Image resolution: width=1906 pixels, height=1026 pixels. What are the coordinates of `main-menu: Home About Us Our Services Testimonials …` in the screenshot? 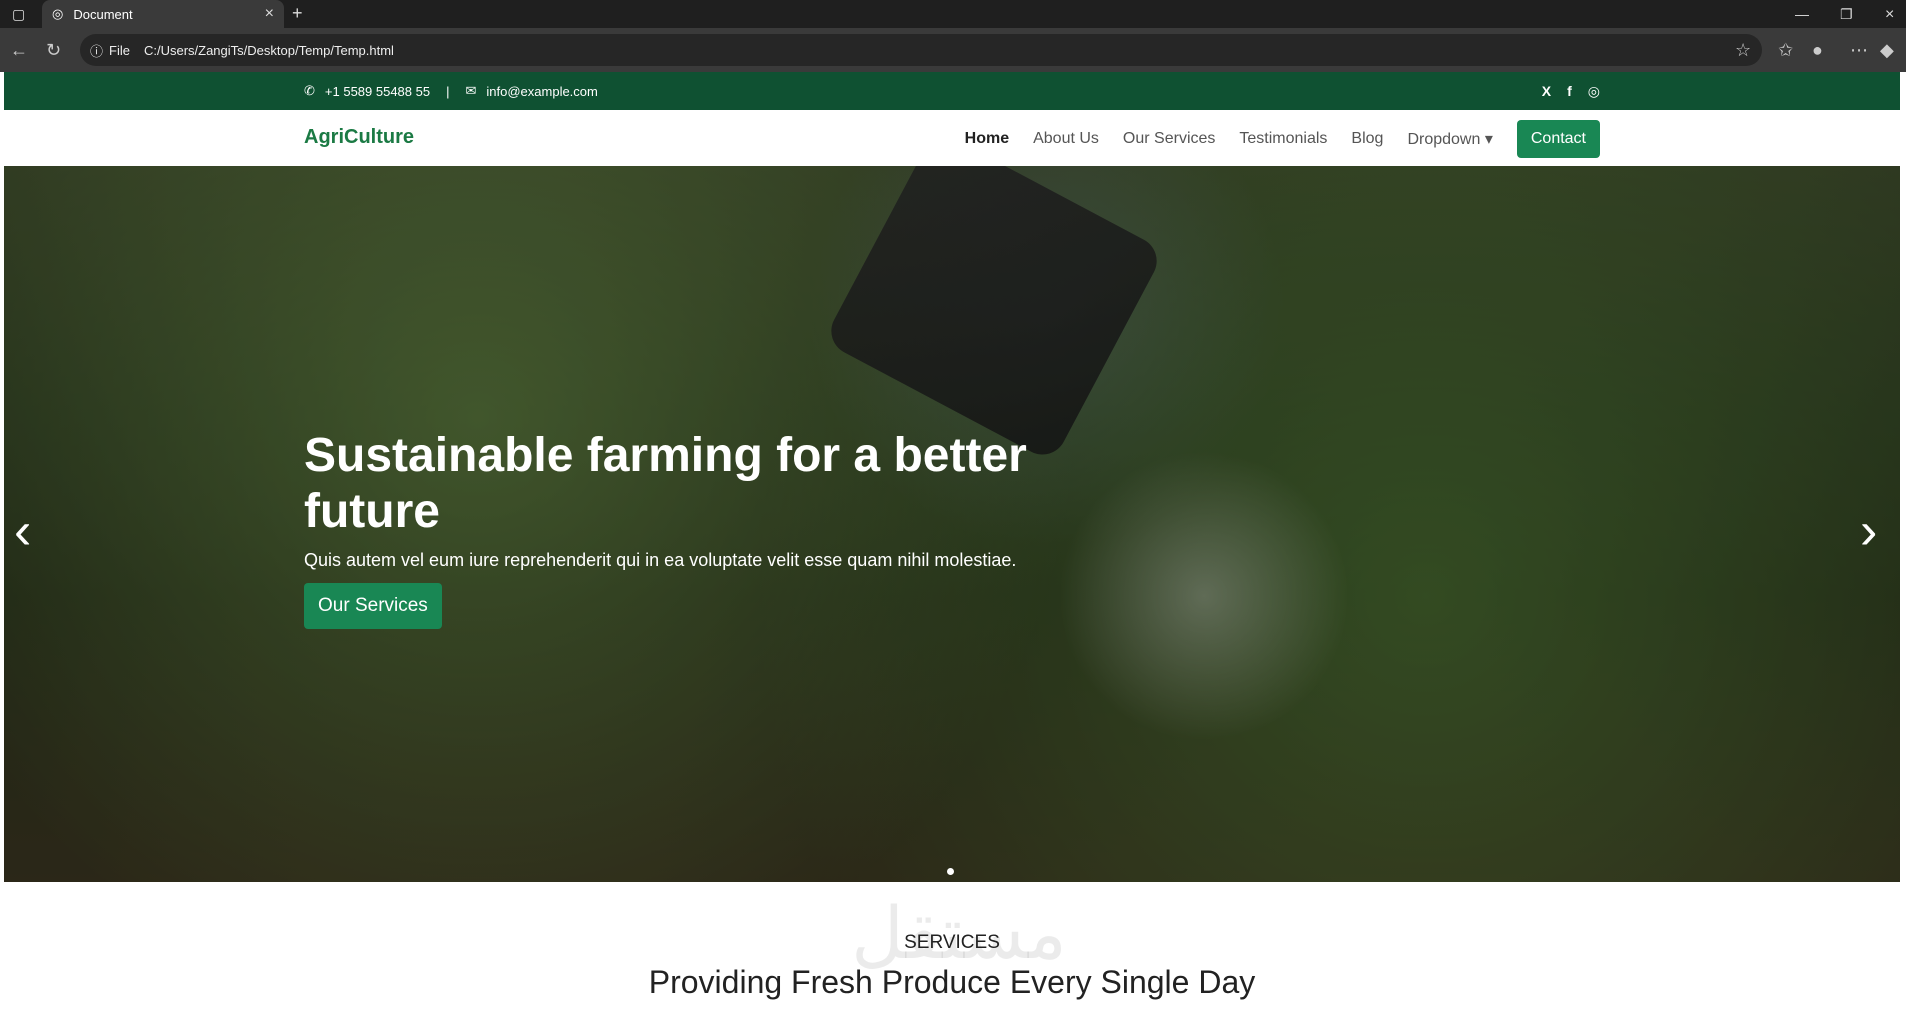 It's located at (1282, 139).